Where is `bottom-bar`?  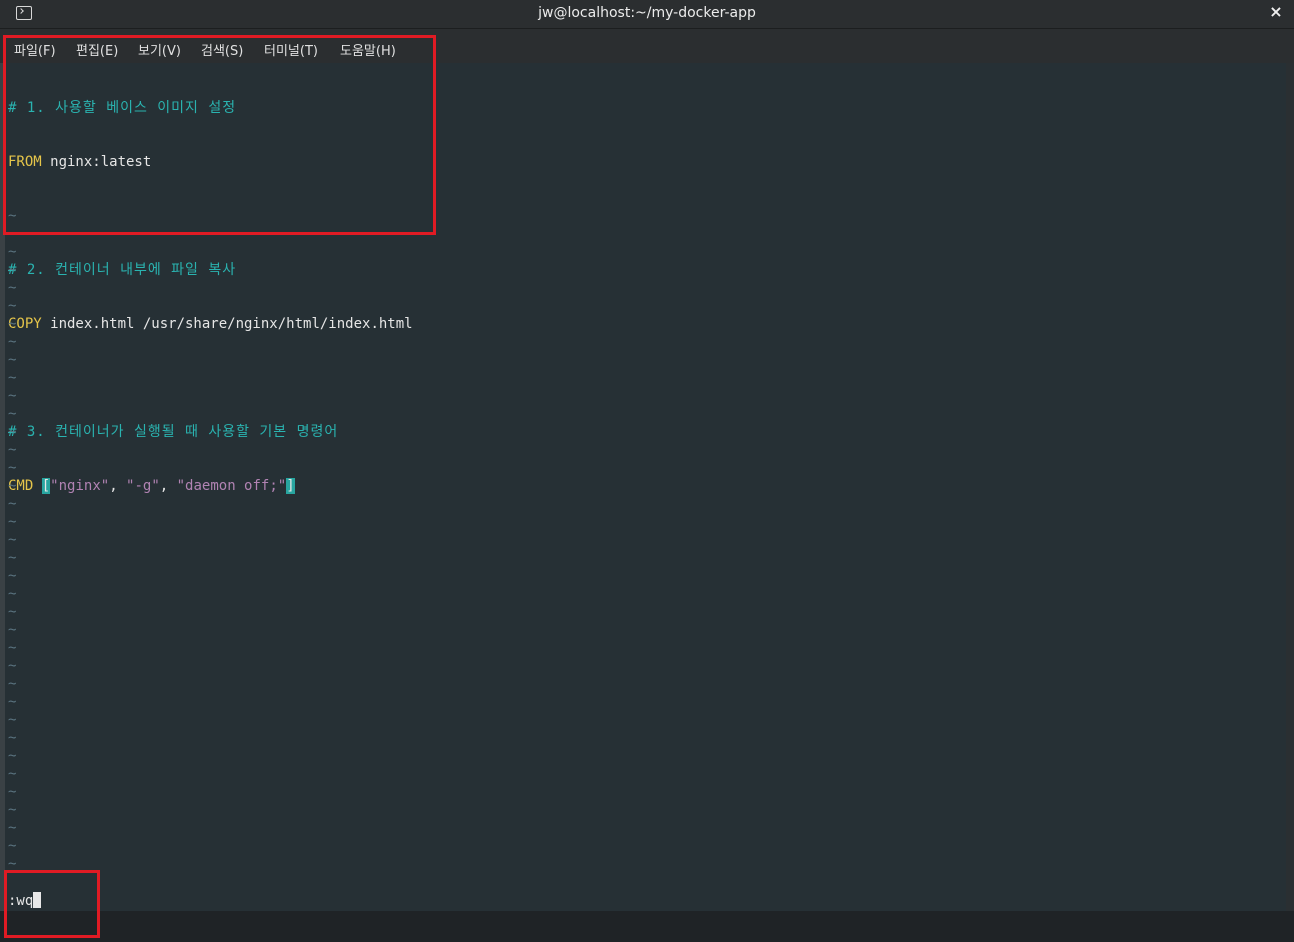
bottom-bar is located at coordinates (647, 926).